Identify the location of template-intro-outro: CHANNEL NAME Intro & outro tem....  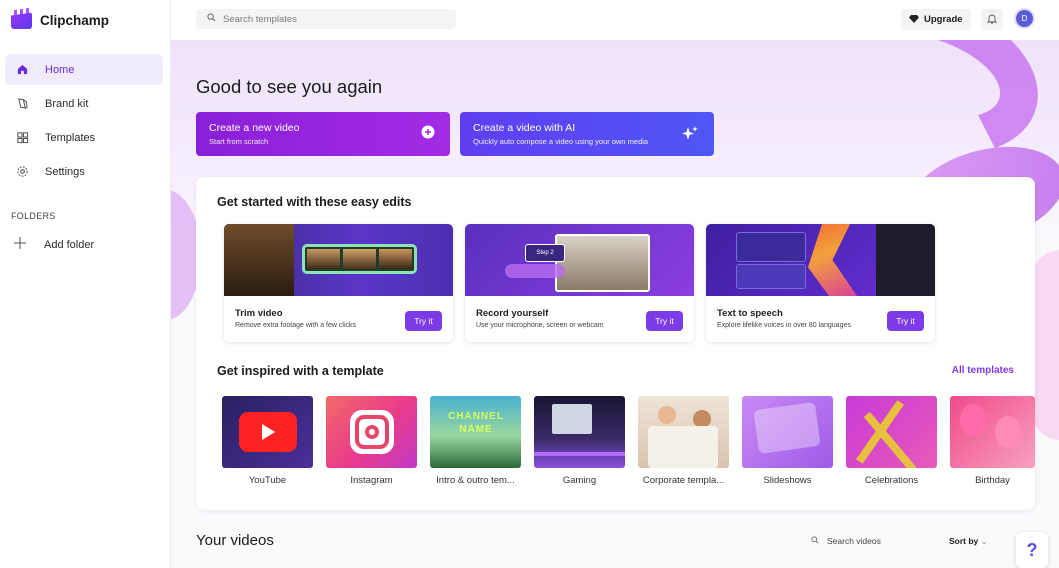
(475, 441).